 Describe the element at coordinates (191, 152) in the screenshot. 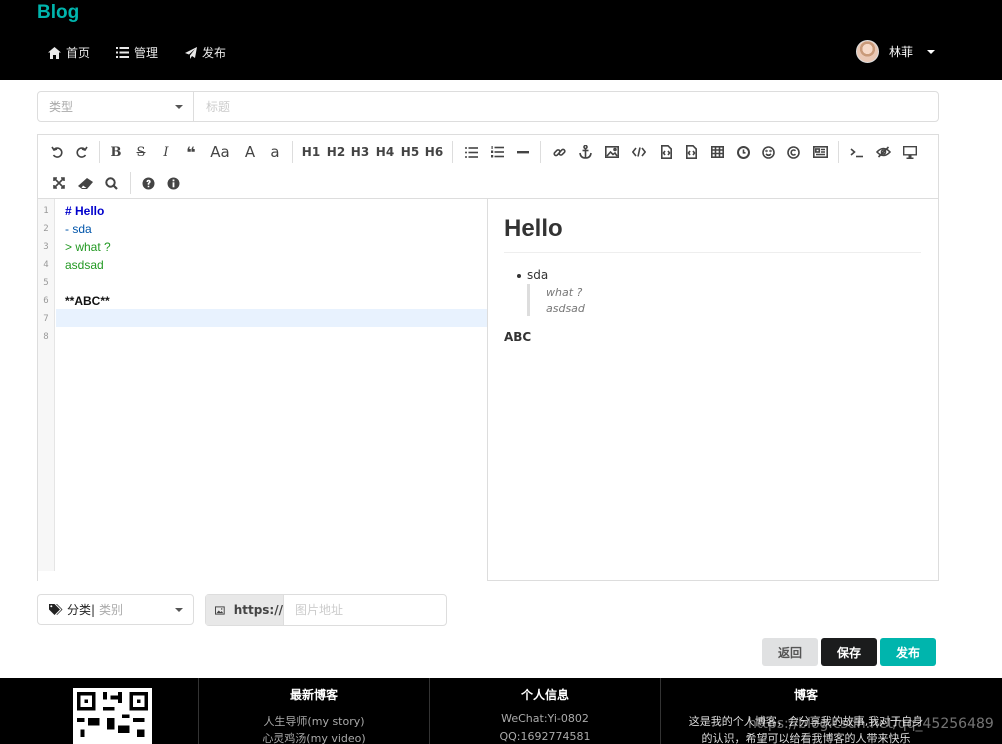

I see `quote-button: ❝` at that location.